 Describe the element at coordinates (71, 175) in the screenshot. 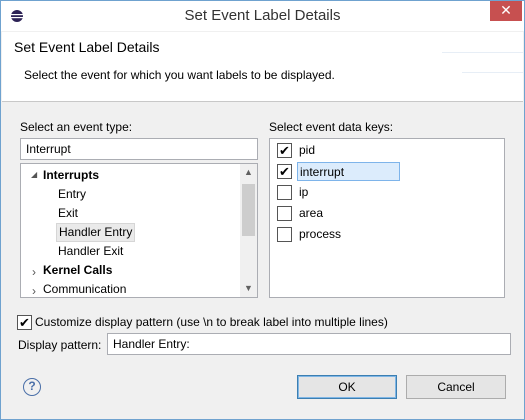

I see `tree-item-interrupts: Interrupts` at that location.